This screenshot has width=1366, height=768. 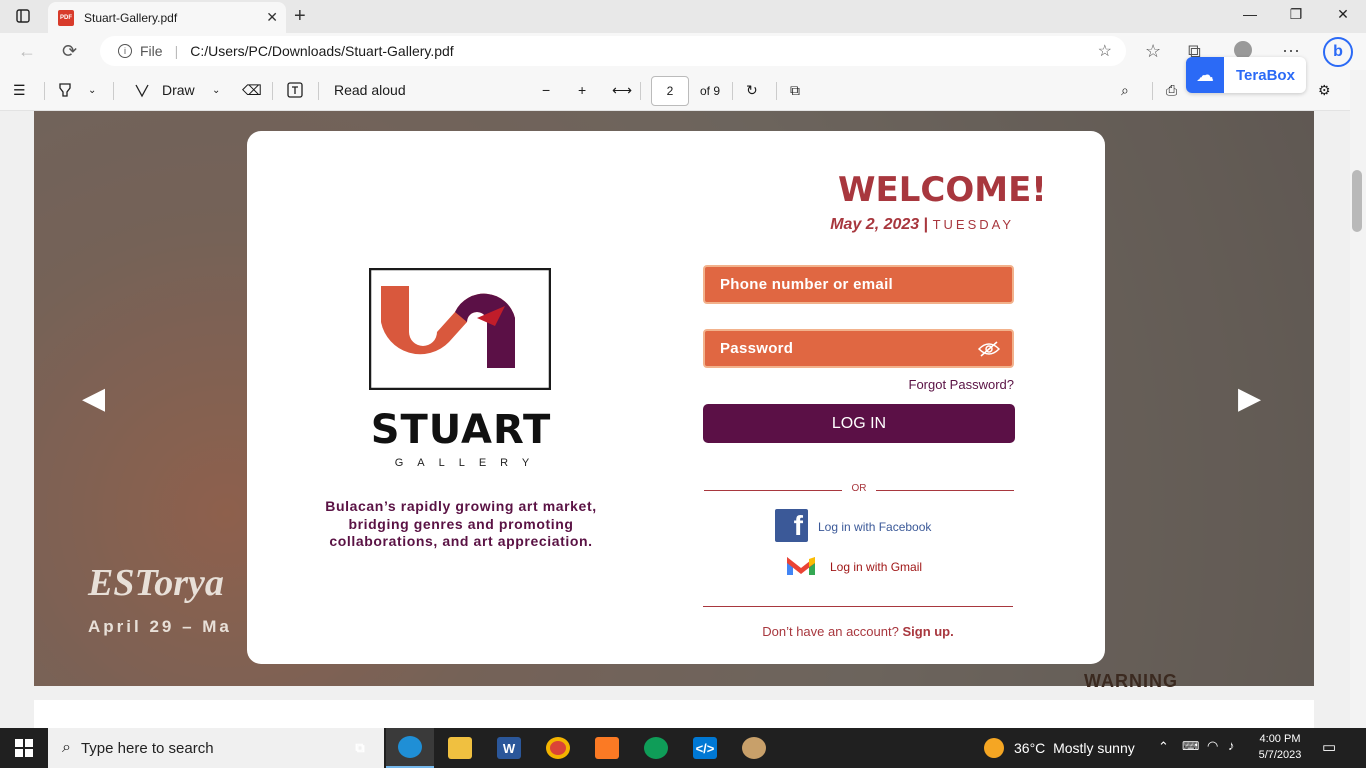 What do you see at coordinates (1358, 399) in the screenshot?
I see `vertical-scrollbar` at bounding box center [1358, 399].